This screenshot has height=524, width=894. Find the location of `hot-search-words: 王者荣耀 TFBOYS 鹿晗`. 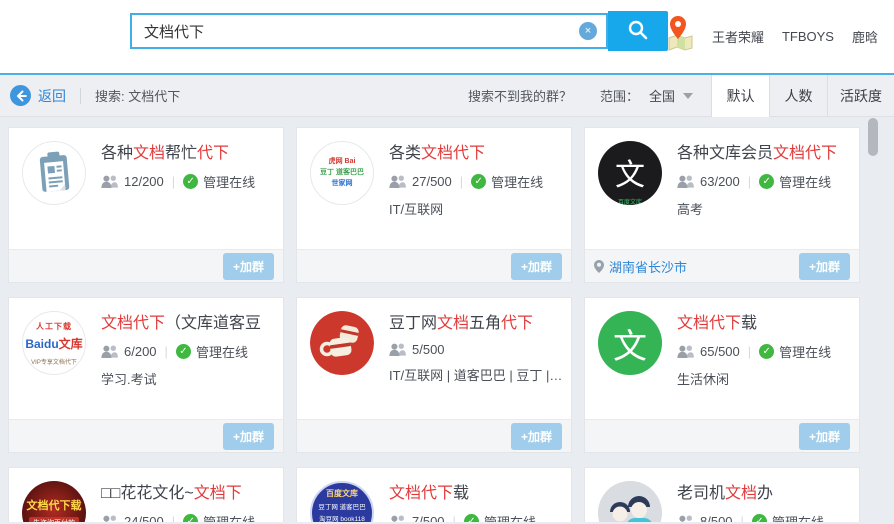

hot-search-words: 王者荣耀 TFBOYS 鹿晗 is located at coordinates (771, 36).